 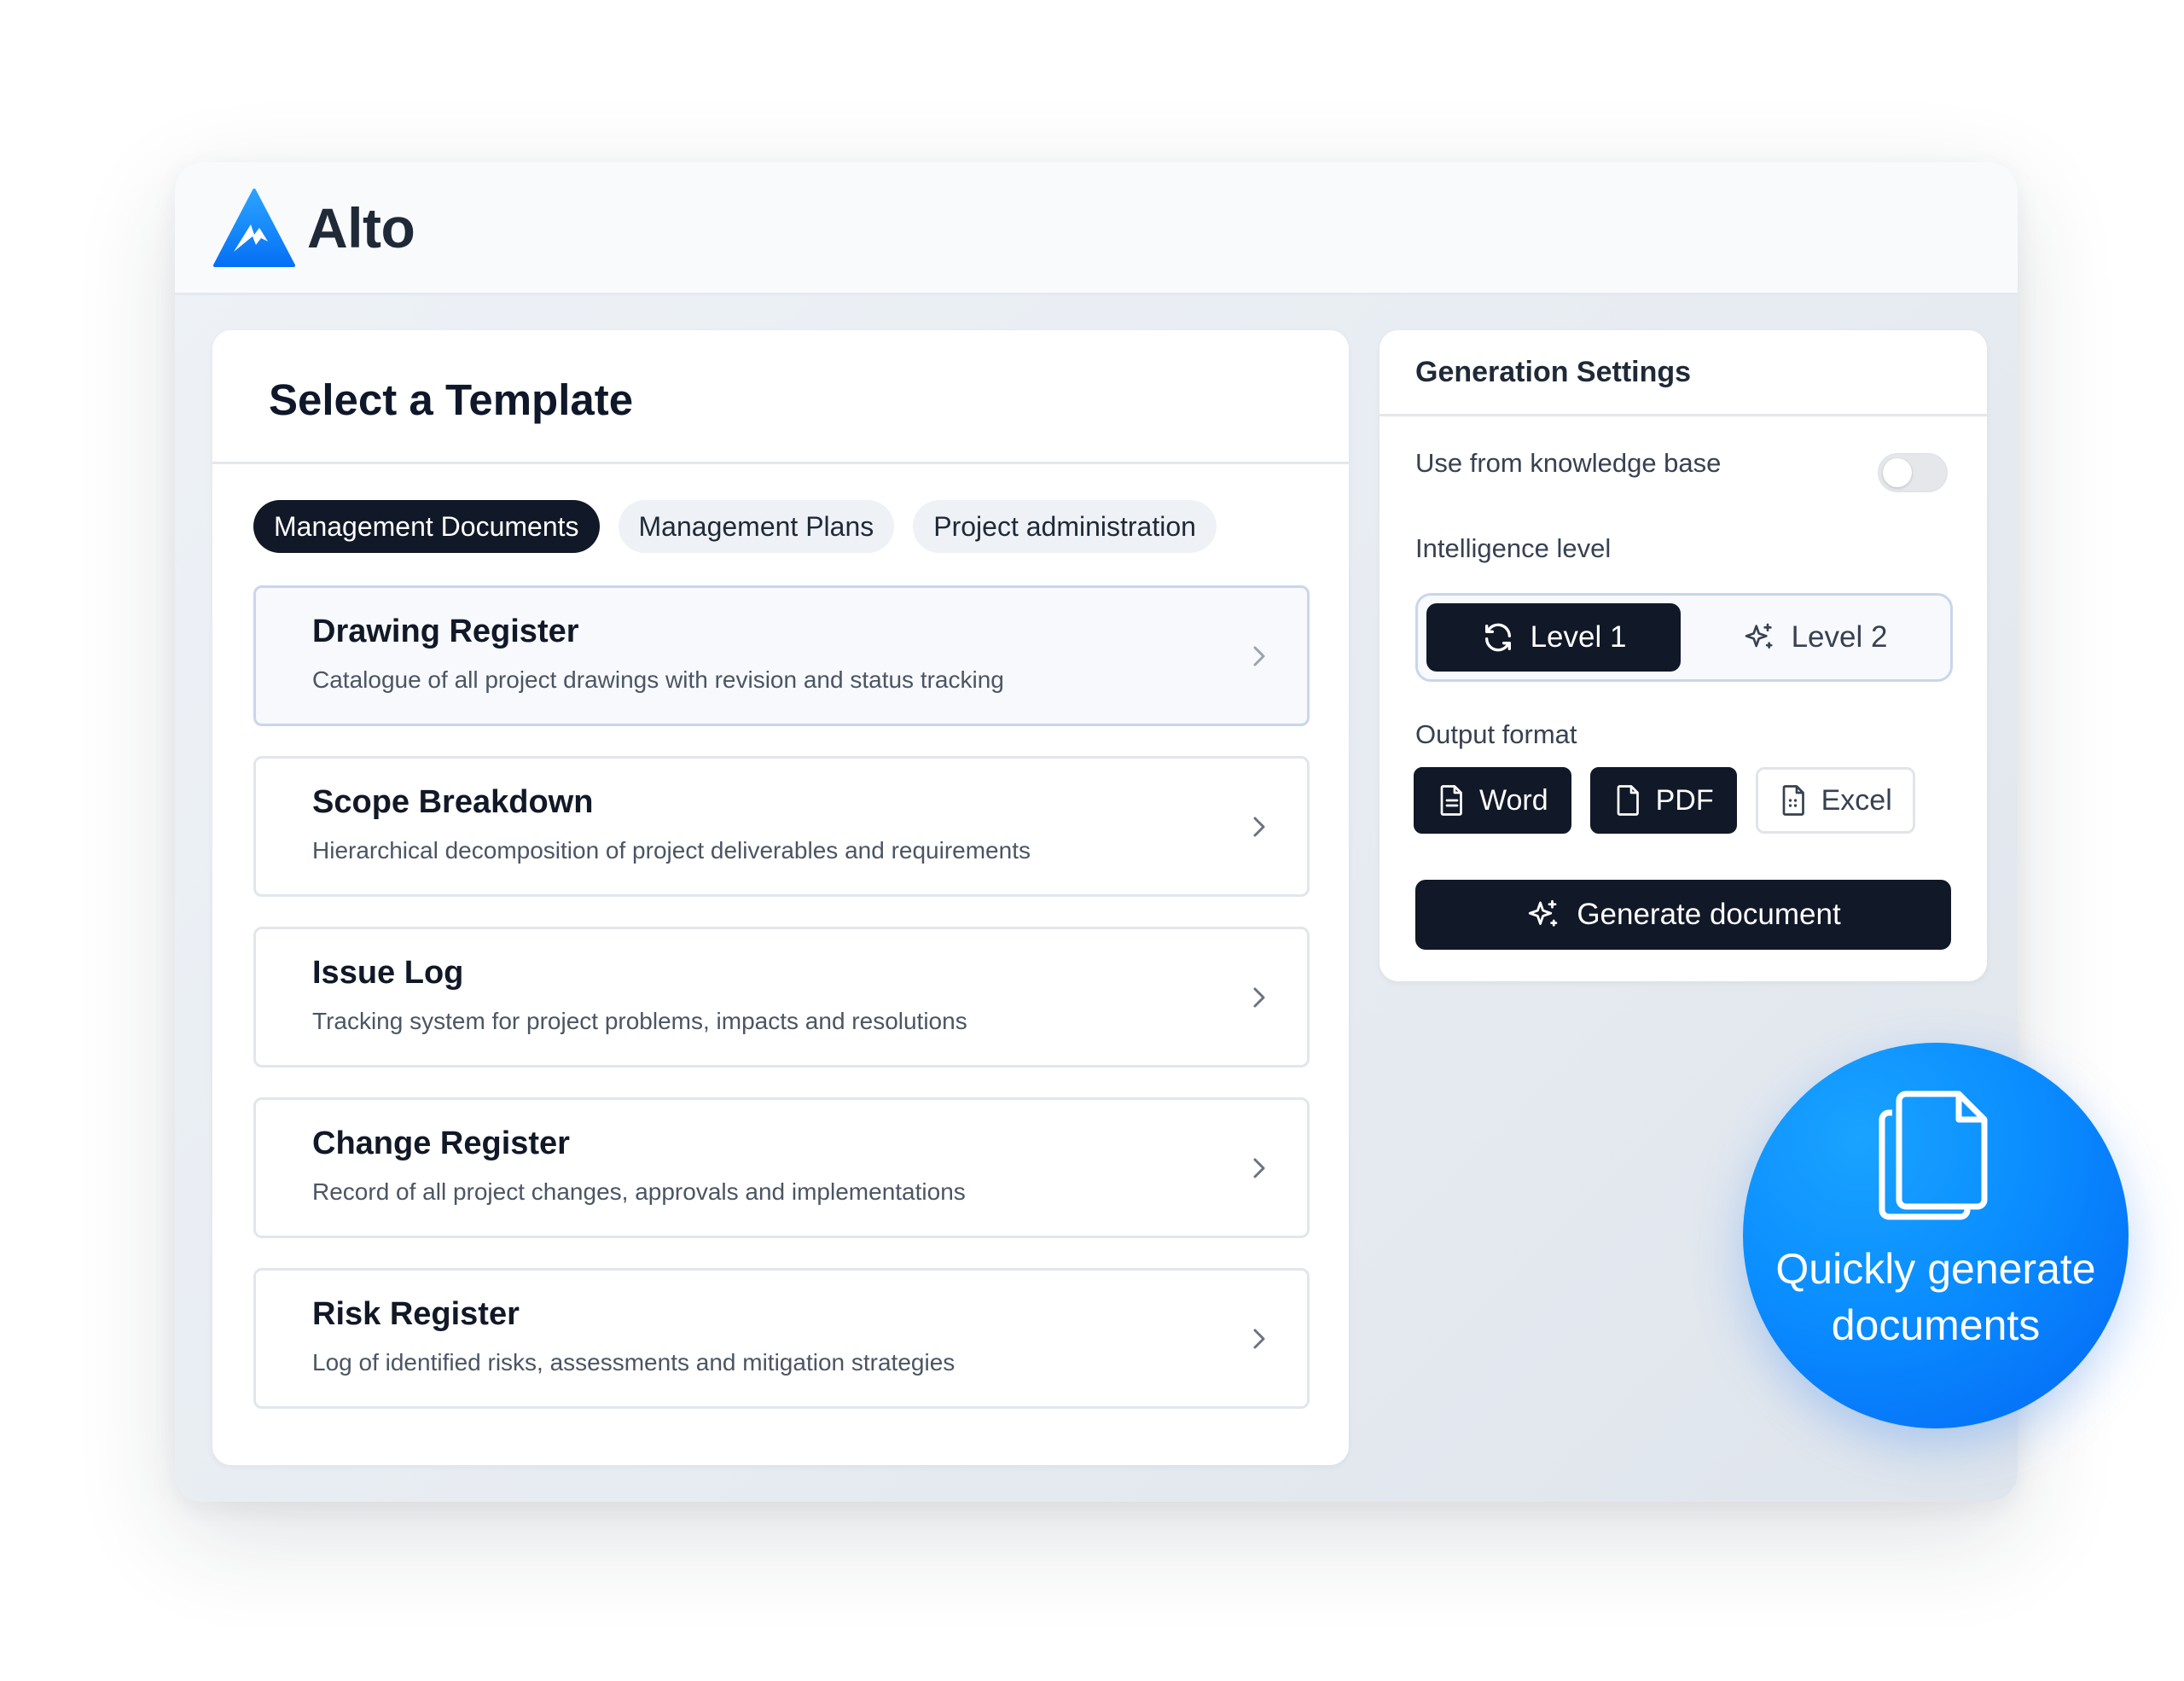 I want to click on copy-documents-icon, so click(x=1933, y=1156).